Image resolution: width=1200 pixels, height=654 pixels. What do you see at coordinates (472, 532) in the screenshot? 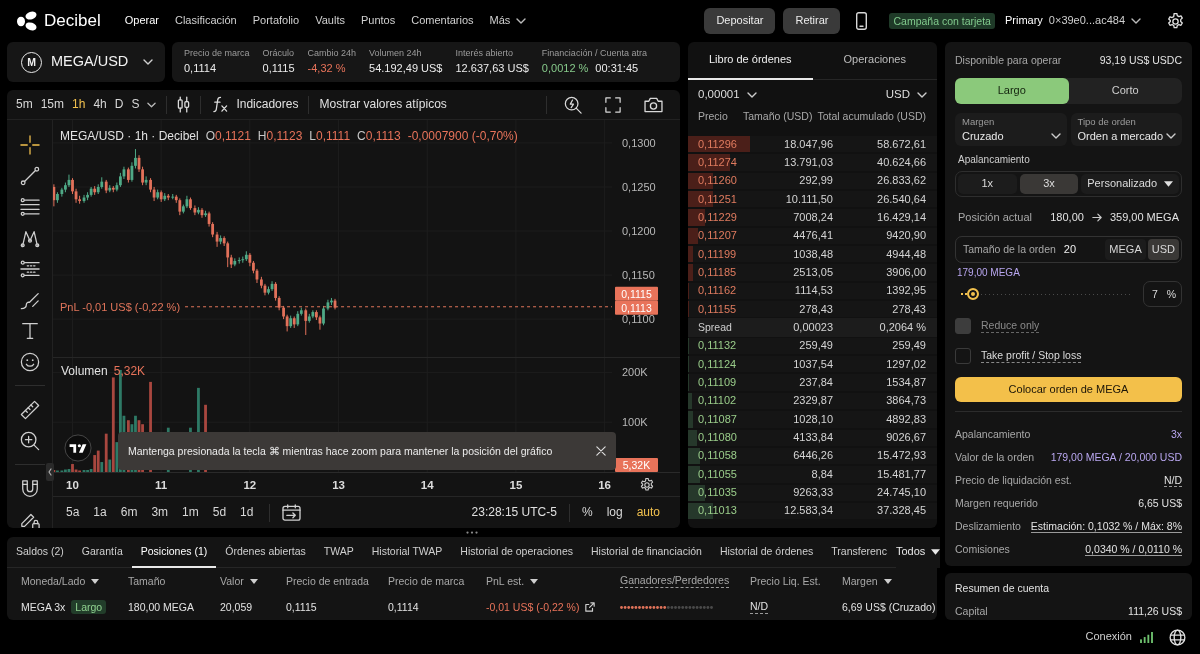
I see `drag-handle-icon` at bounding box center [472, 532].